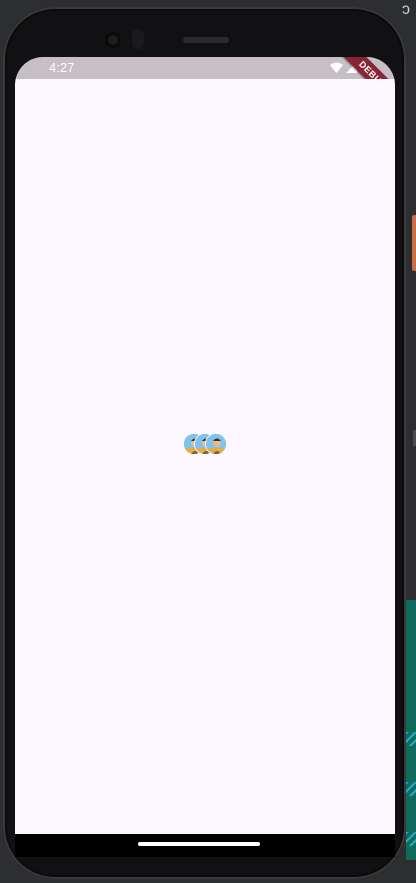 This screenshot has width=416, height=883. Describe the element at coordinates (199, 844) in the screenshot. I see `home-gesture-handle` at that location.